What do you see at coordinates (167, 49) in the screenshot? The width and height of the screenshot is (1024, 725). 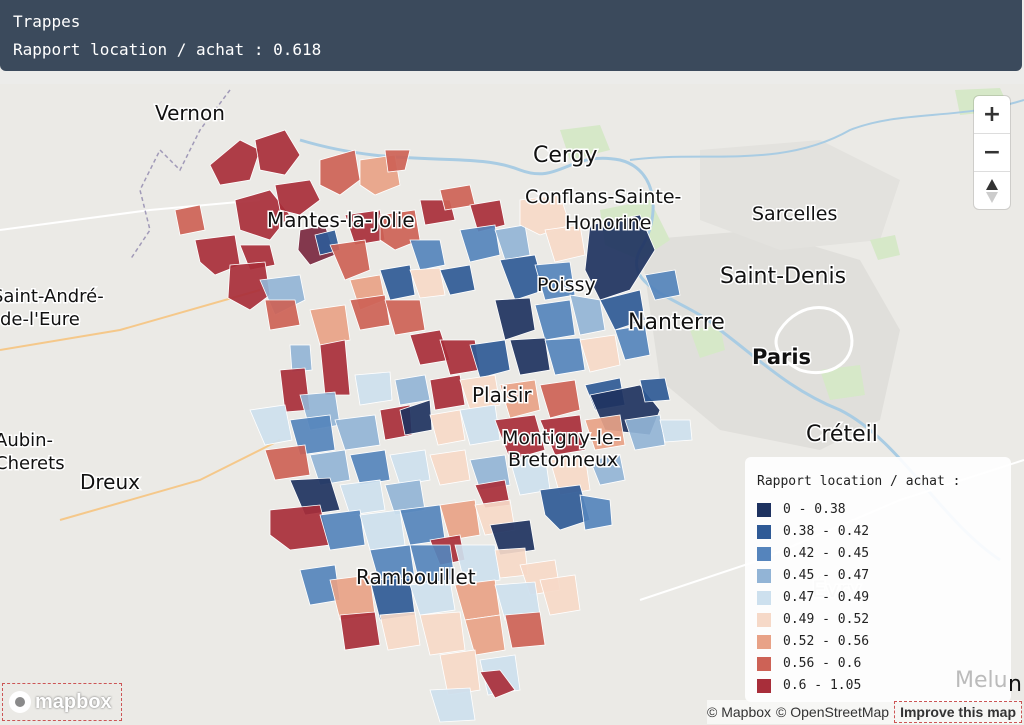 I see `info-ratio: Rapport location / achat : 0.618` at bounding box center [167, 49].